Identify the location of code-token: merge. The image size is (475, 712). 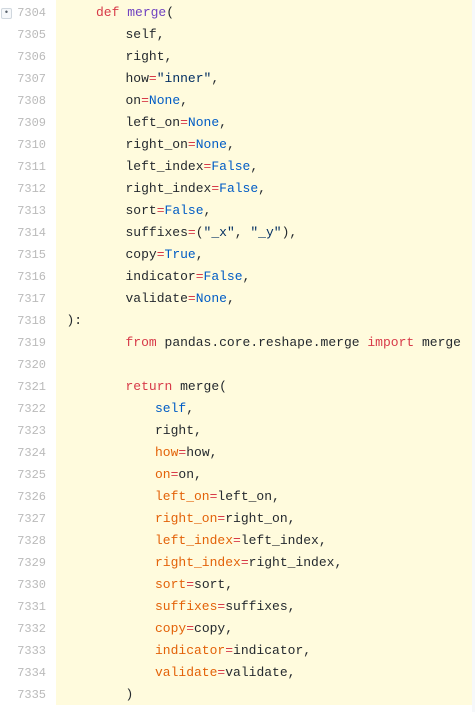
(437, 342).